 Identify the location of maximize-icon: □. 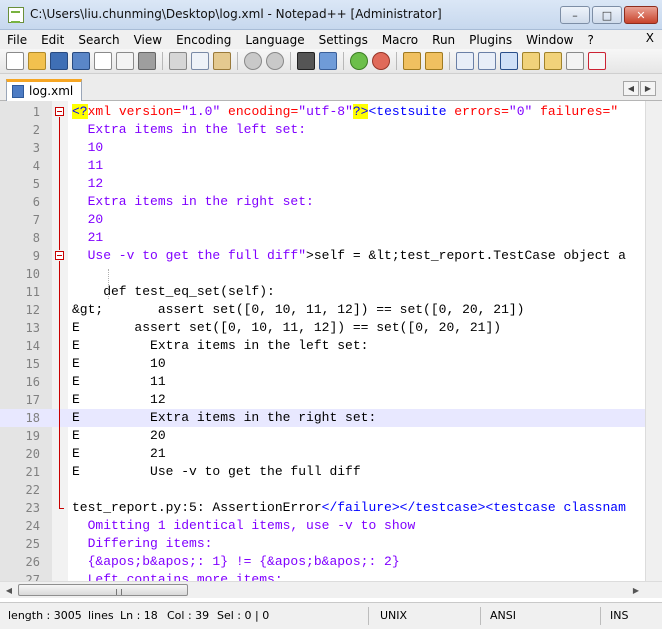
(607, 15).